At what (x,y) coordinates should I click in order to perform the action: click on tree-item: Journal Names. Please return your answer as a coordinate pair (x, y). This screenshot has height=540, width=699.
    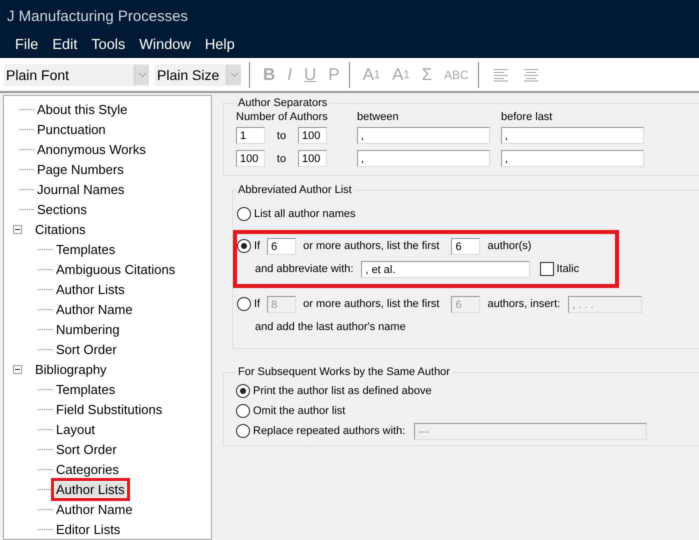
    Looking at the image, I should click on (81, 189).